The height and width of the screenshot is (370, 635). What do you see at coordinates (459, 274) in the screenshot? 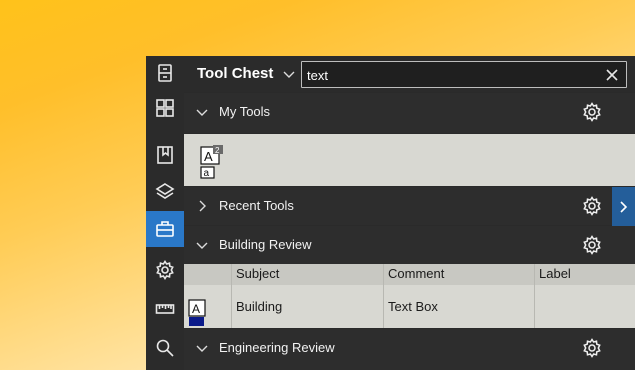
I see `column-header-comment: Comment` at bounding box center [459, 274].